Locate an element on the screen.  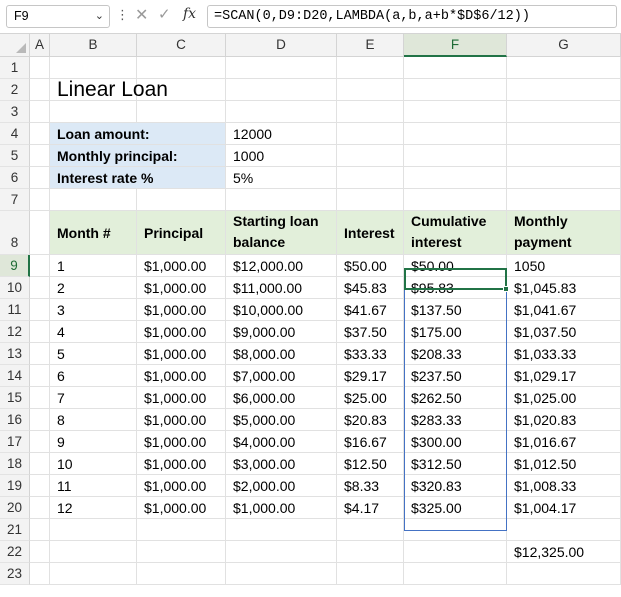
cell-e2 is located at coordinates (370, 90).